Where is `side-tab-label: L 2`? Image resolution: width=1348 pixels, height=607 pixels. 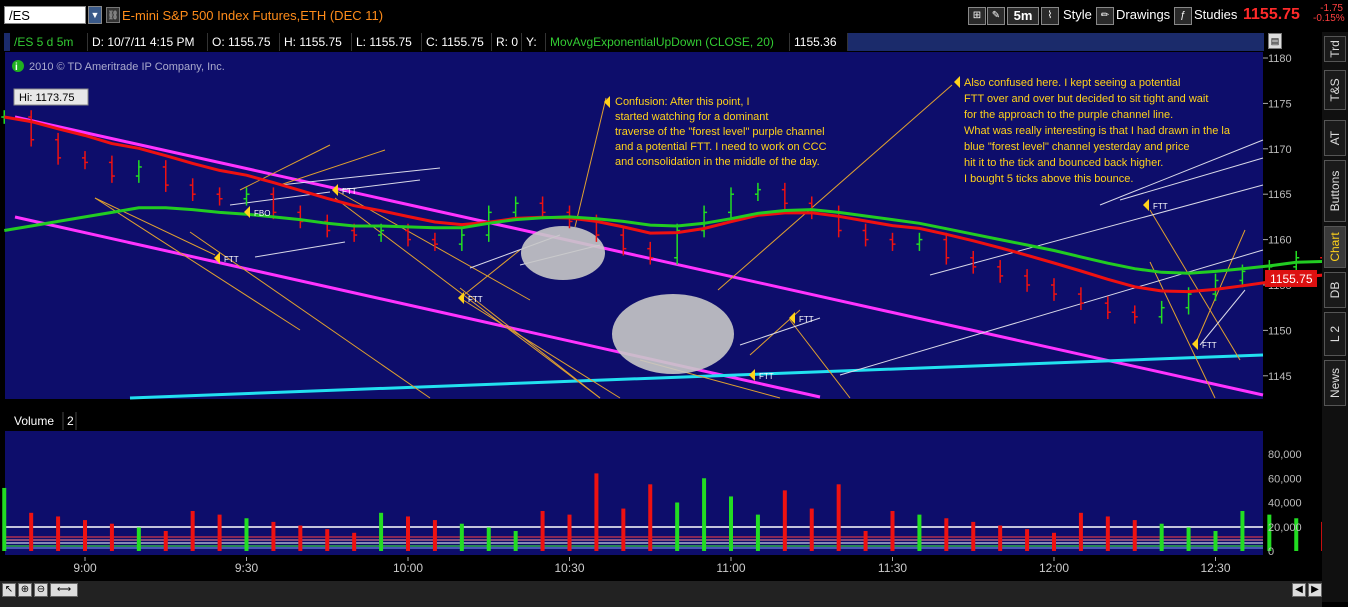 side-tab-label: L 2 is located at coordinates (1335, 334).